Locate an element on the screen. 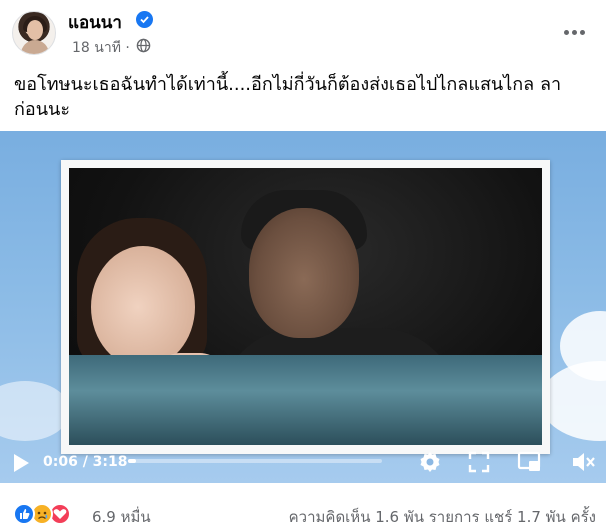  settings-icon is located at coordinates (430, 462).